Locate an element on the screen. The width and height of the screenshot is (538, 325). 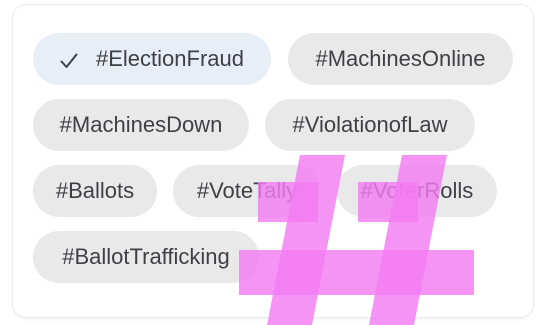
chip-machines-down: #MachinesDown is located at coordinates (141, 125).